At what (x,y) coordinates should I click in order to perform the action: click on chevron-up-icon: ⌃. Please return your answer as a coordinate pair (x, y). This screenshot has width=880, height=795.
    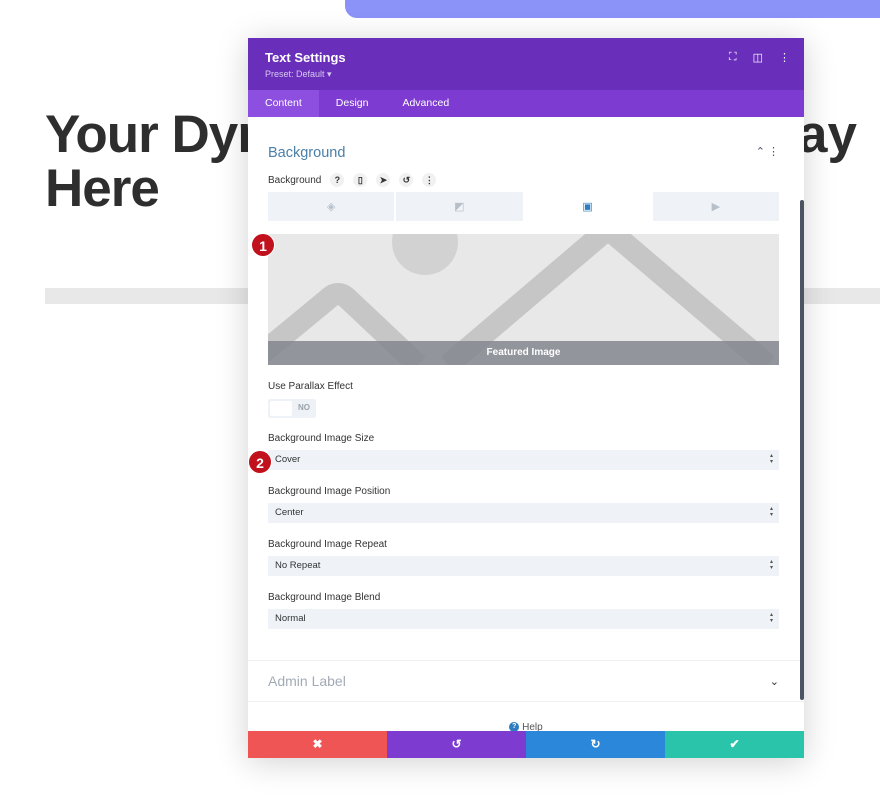
    Looking at the image, I should click on (760, 152).